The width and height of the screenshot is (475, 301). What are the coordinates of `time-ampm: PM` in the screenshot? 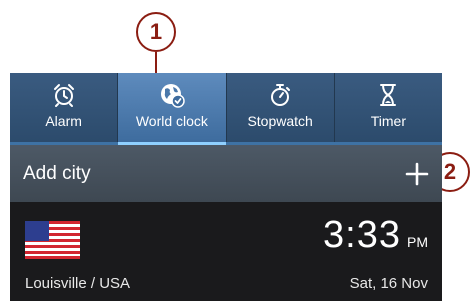 It's located at (417, 242).